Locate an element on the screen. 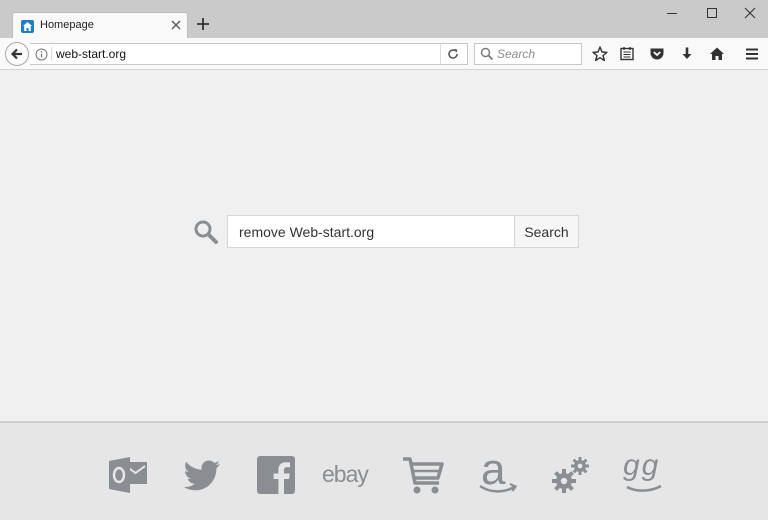  back-button is located at coordinates (17, 54).